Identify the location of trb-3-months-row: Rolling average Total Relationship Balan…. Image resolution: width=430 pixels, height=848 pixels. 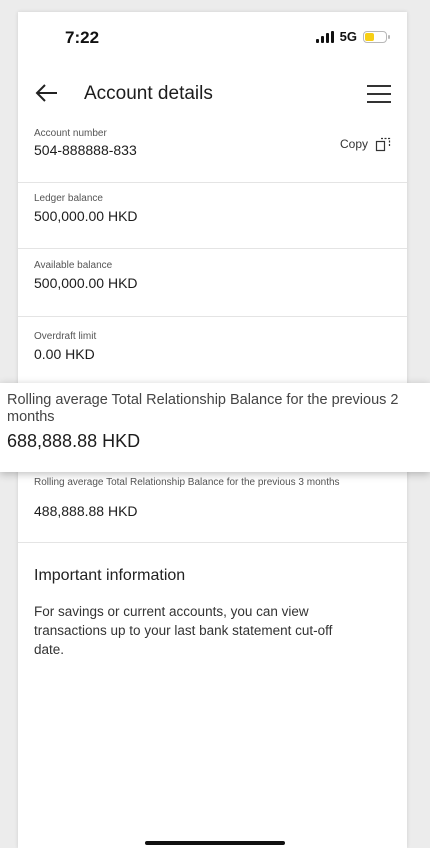
(212, 509).